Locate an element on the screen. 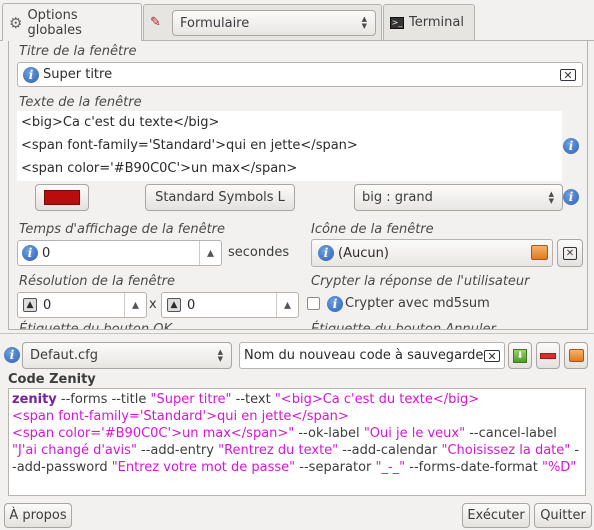 This screenshot has height=530, width=594. code-token: --text is located at coordinates (253, 399).